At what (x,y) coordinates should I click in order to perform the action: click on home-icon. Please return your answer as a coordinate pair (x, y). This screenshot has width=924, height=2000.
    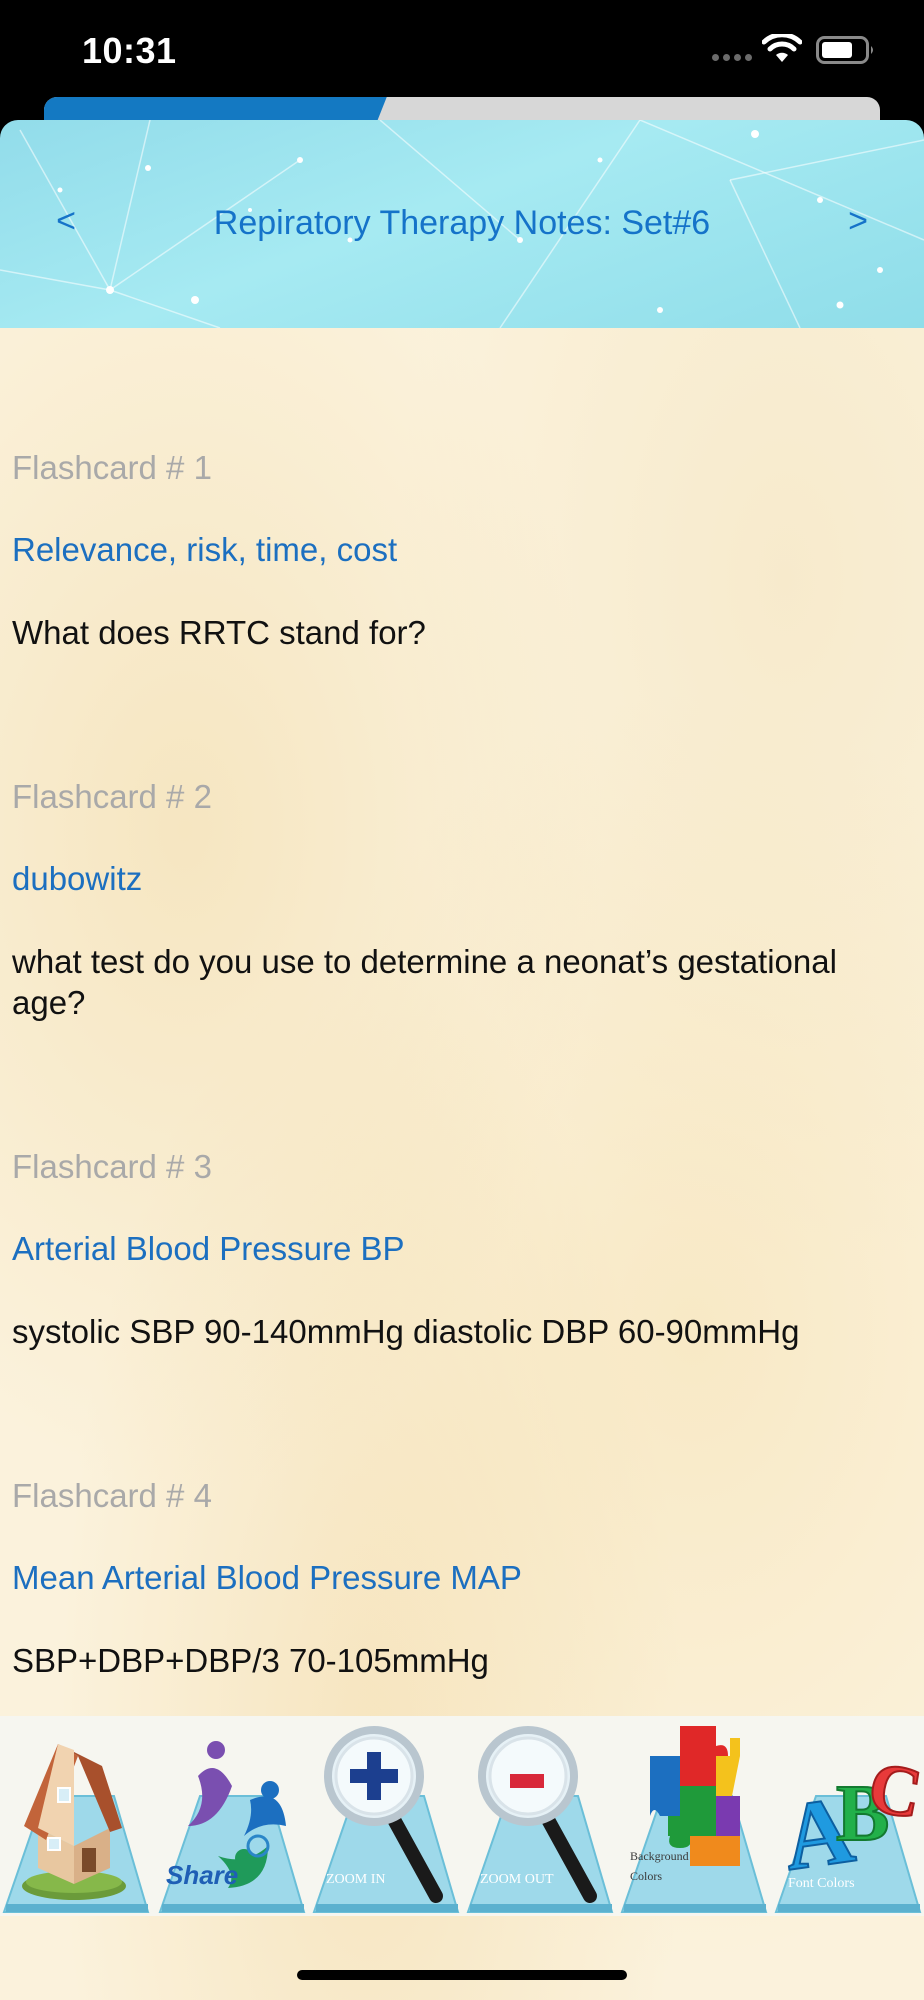
    Looking at the image, I should click on (76, 1828).